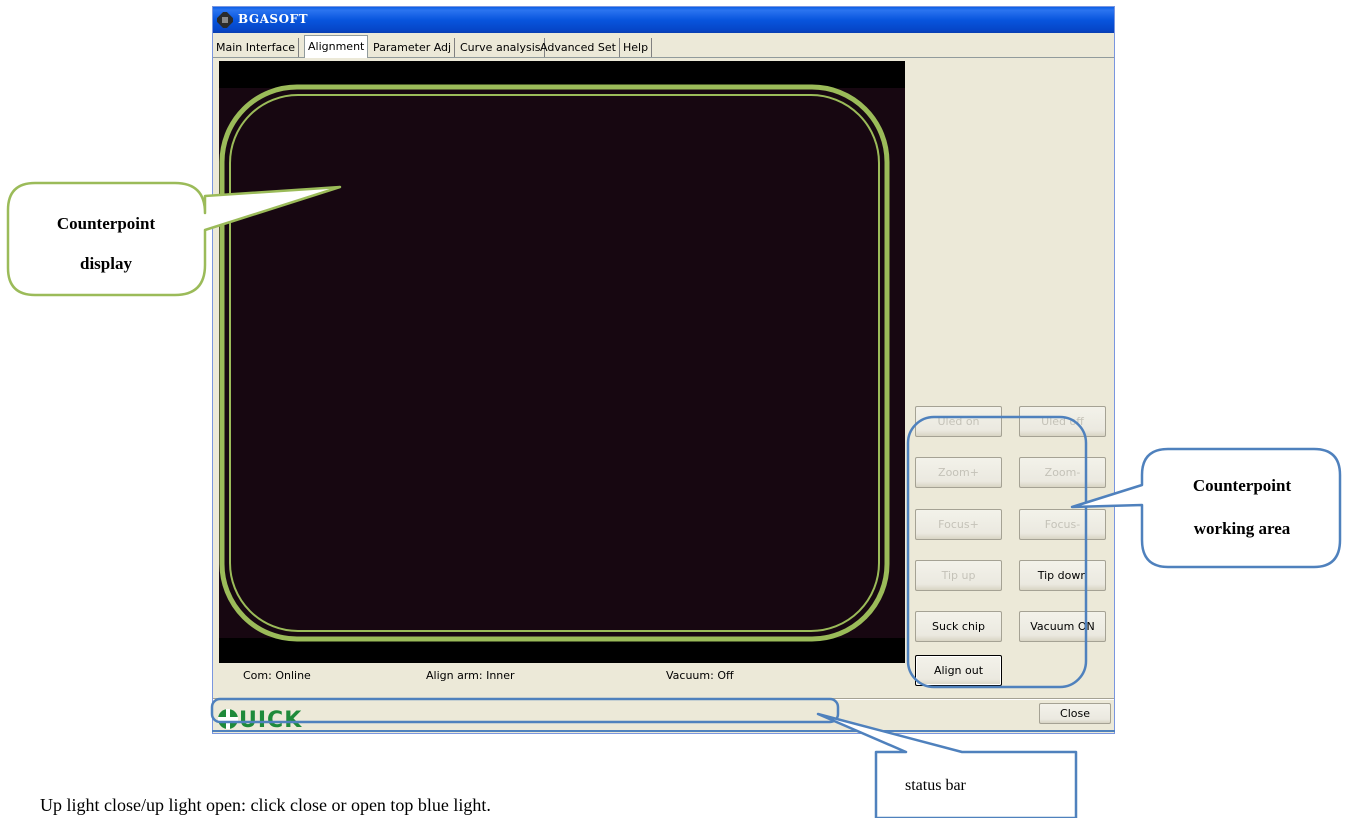 Image resolution: width=1345 pixels, height=818 pixels. Describe the element at coordinates (1242, 528) in the screenshot. I see `working-callout-line2: working area` at that location.